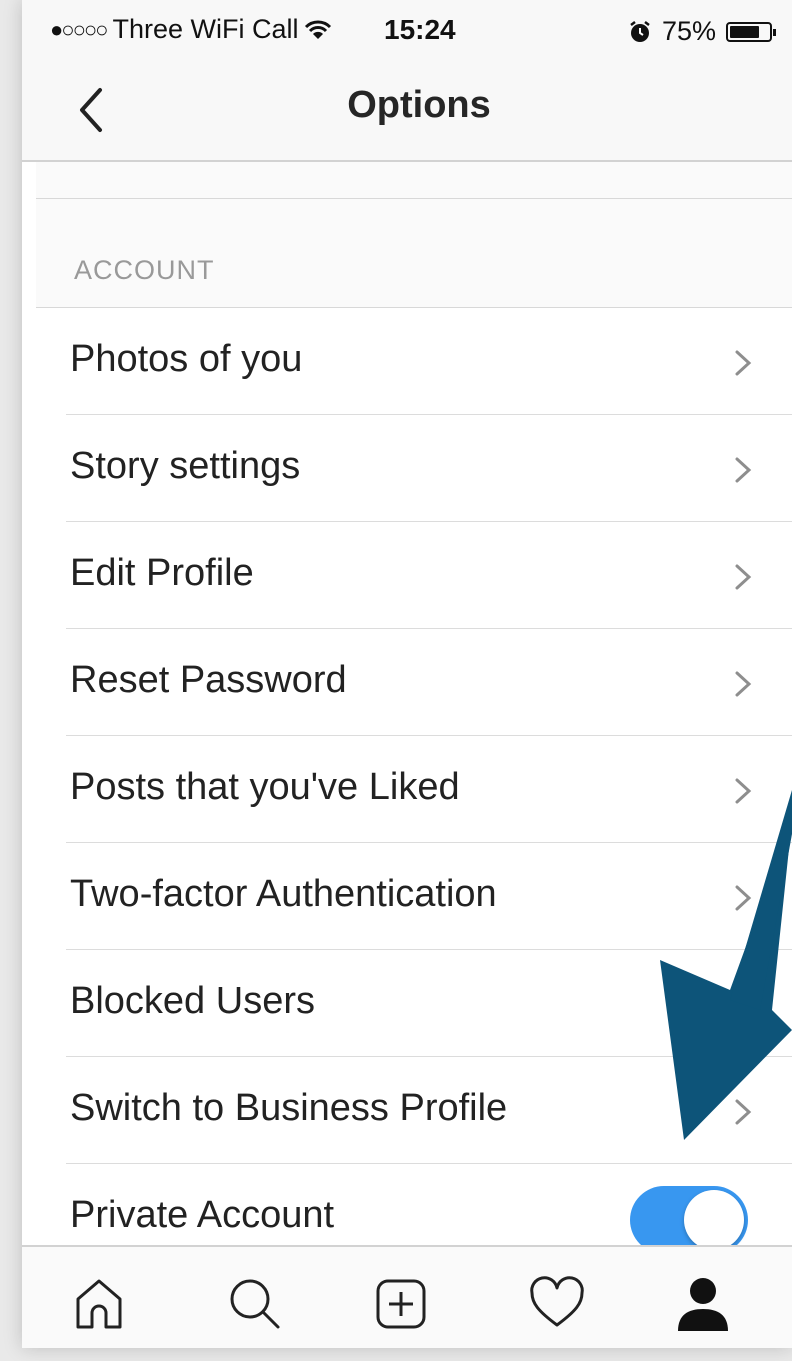  I want to click on signal-strength-icon: ●○○○○, so click(79, 29).